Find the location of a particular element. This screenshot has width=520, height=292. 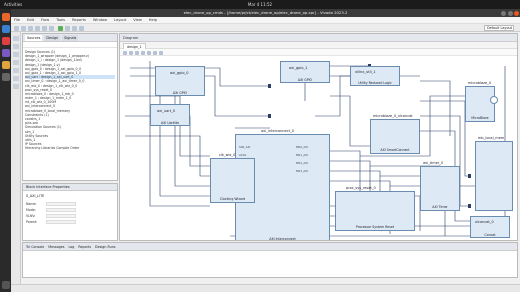

ip-block-concat: xlconcat_0 Concat is located at coordinates (490, 227).